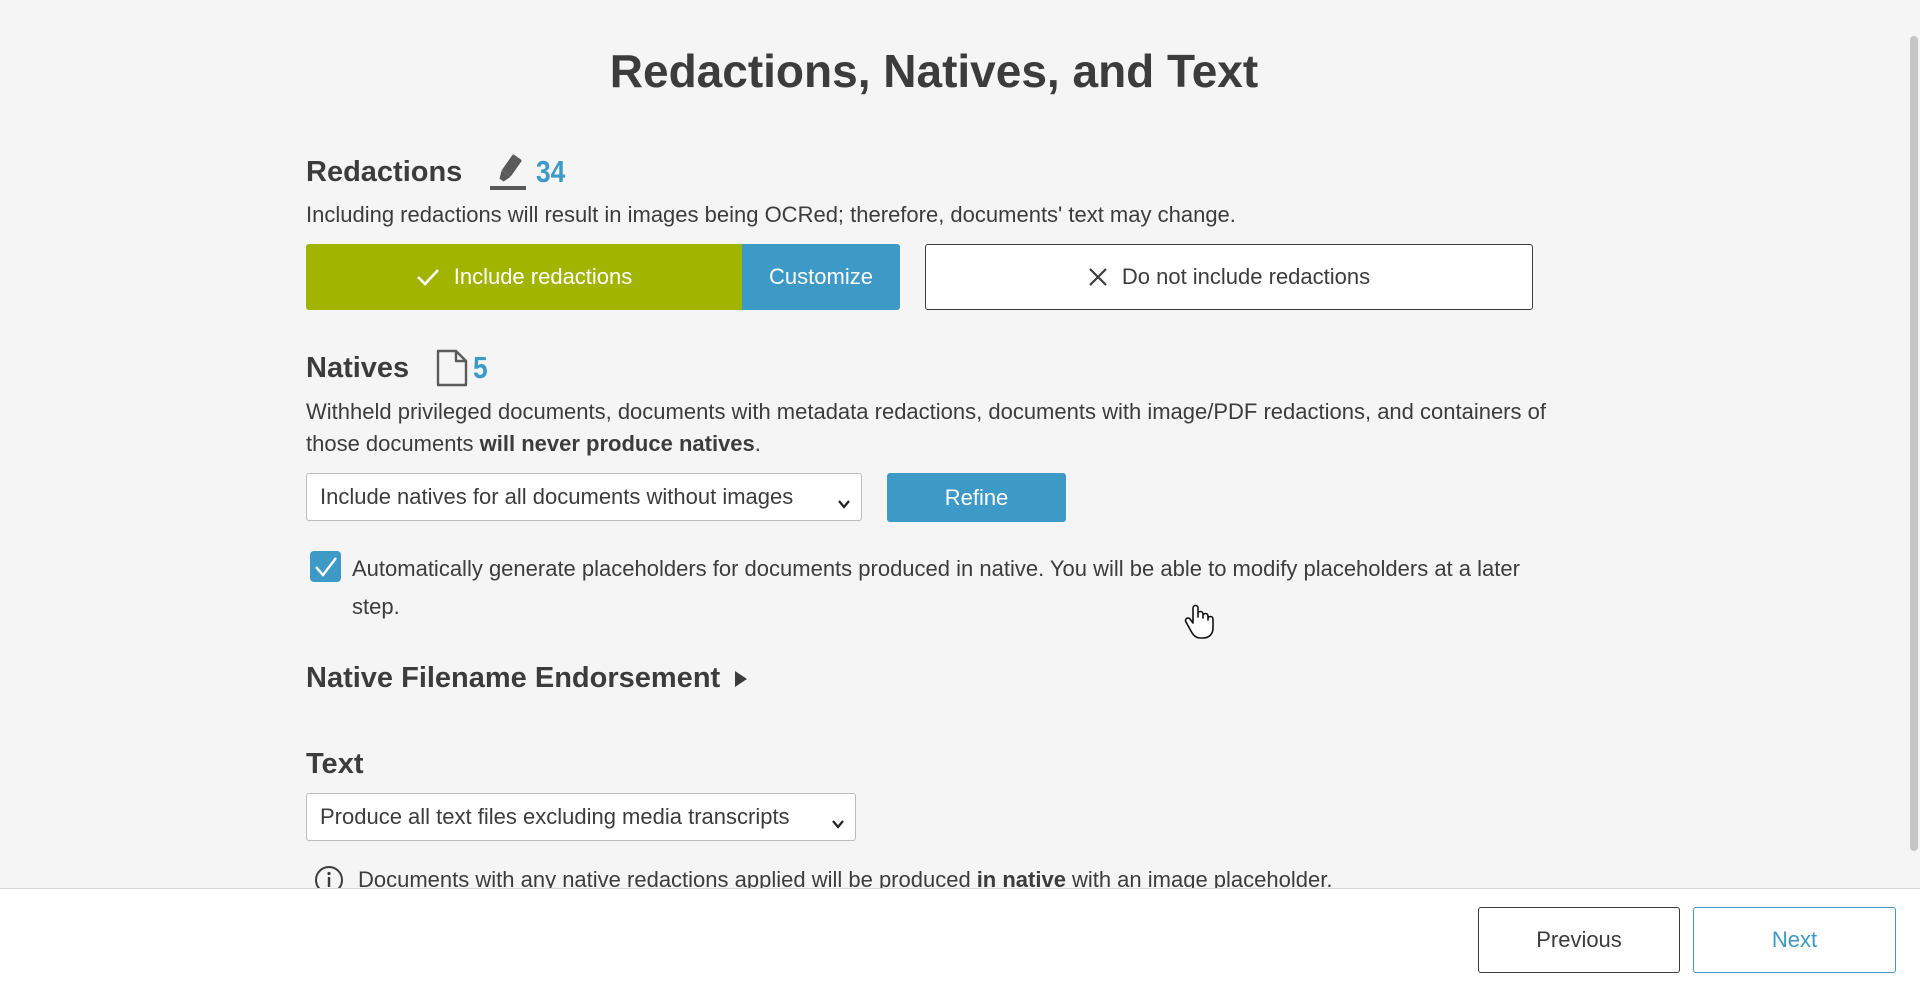  I want to click on include-redactions-button: Include redactions, so click(524, 277).